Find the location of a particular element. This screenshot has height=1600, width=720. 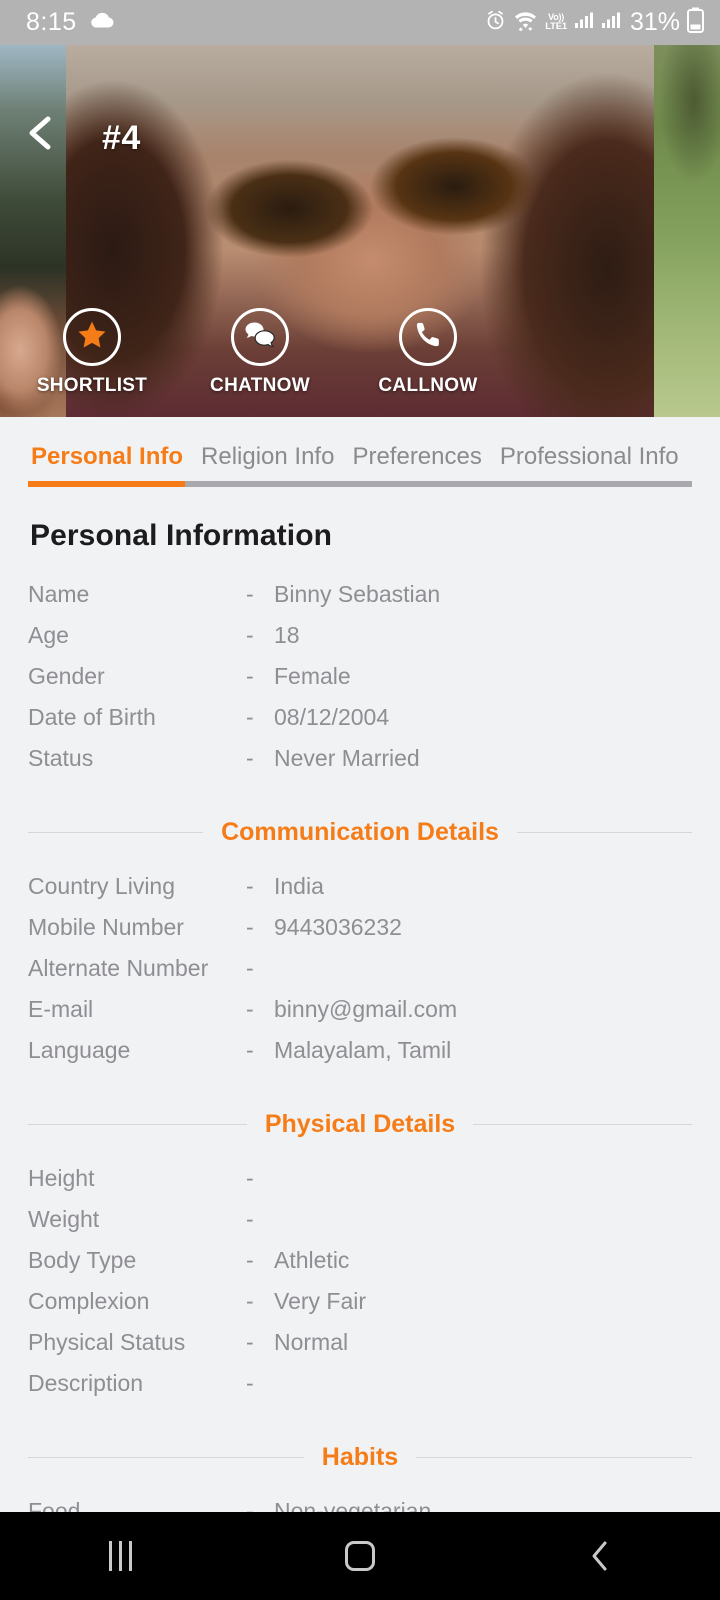

row-value: Binny Sebastian is located at coordinates (357, 594).